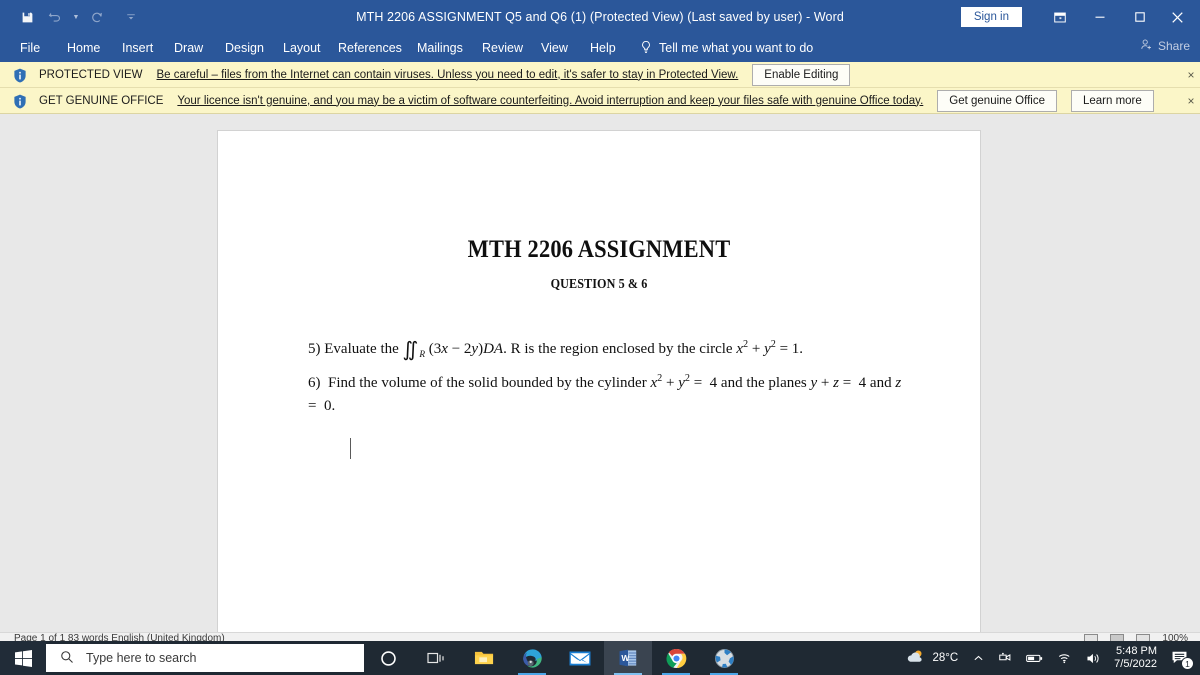  I want to click on tab-layout: Layout, so click(302, 48).